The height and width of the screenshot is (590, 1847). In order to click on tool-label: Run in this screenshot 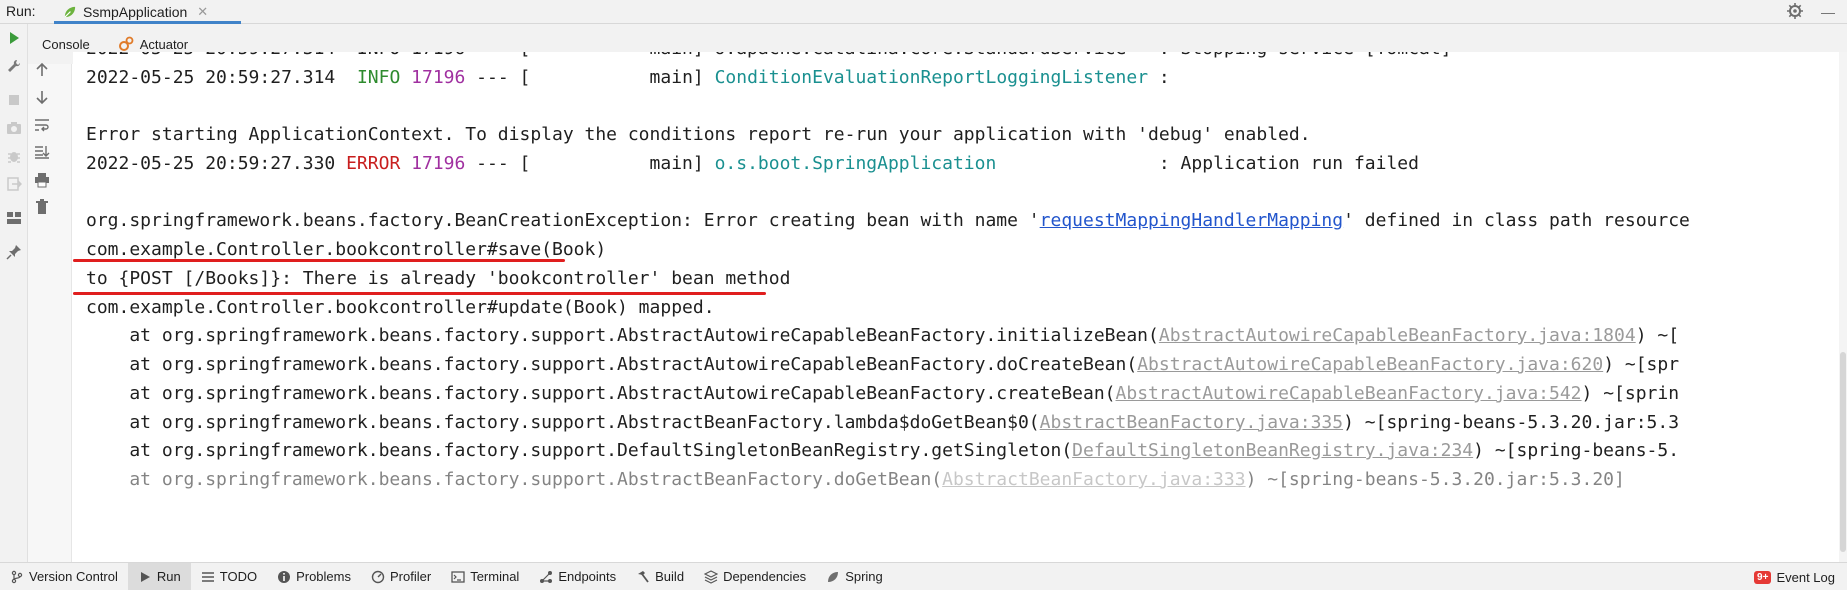, I will do `click(168, 576)`.